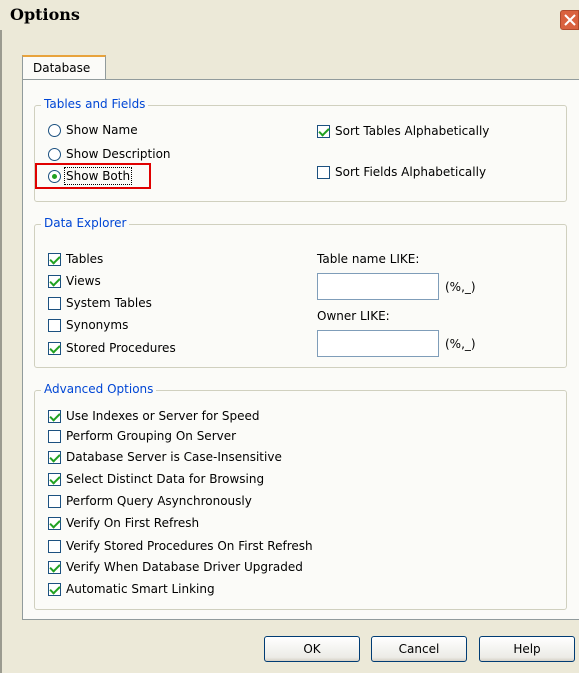  Describe the element at coordinates (411, 172) in the screenshot. I see `checkbox-label: Sort Fields Alphabetically` at that location.